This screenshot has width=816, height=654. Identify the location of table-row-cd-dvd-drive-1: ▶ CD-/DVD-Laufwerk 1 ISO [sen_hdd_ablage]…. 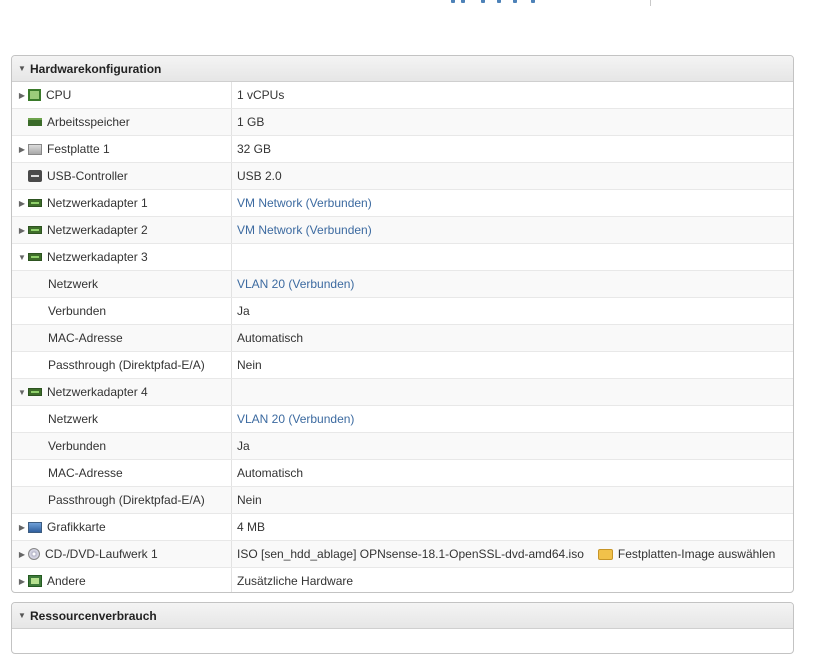
(402, 554).